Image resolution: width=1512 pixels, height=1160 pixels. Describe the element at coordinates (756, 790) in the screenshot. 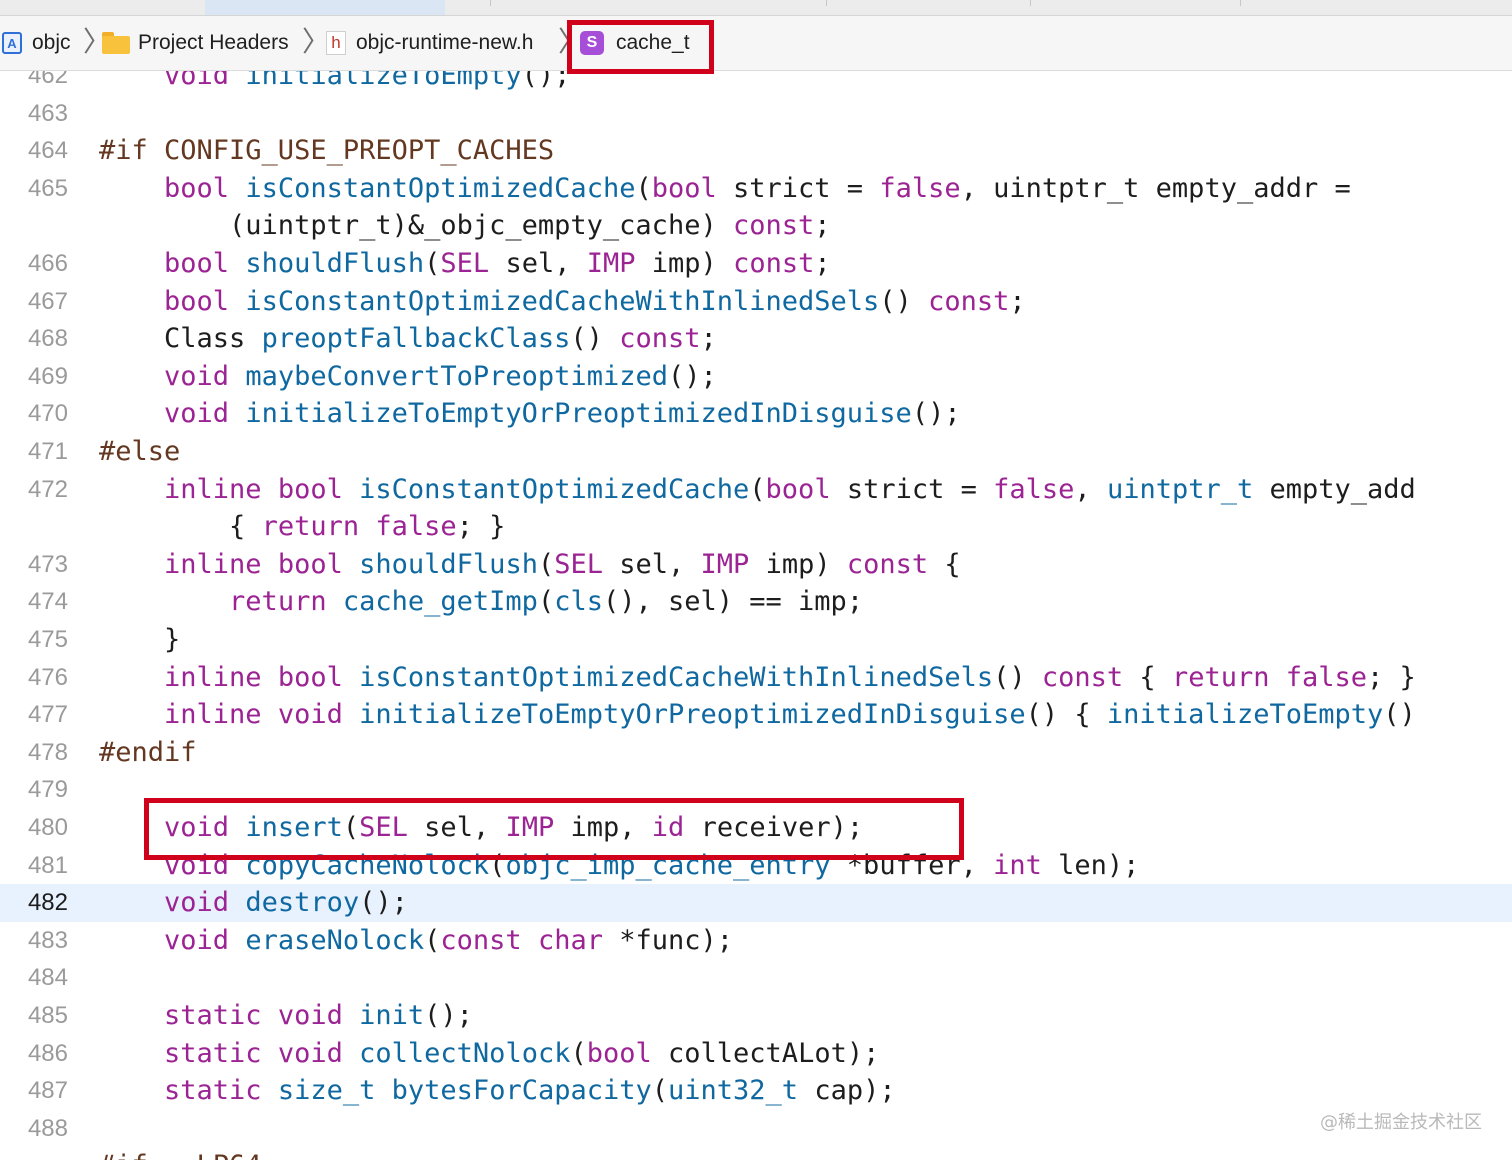

I see `code-line: 479` at that location.